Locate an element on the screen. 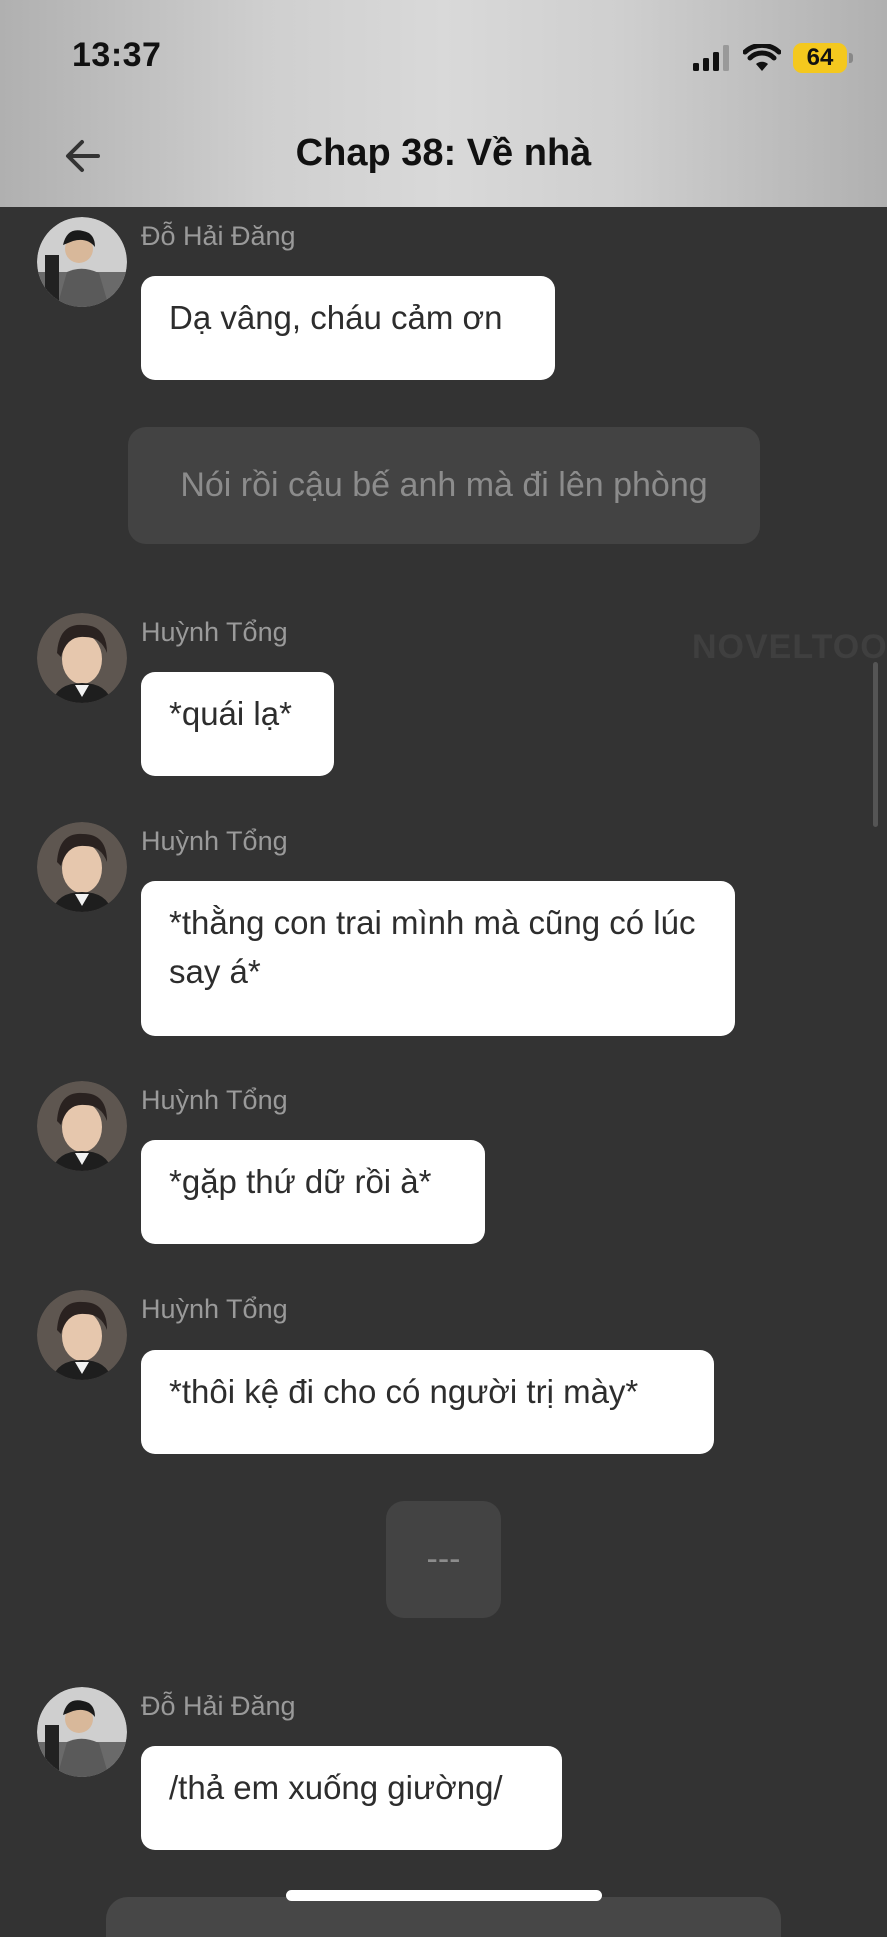 This screenshot has height=1937, width=887. message-bubble: Dạ vâng, cháu cảm ơn is located at coordinates (348, 328).